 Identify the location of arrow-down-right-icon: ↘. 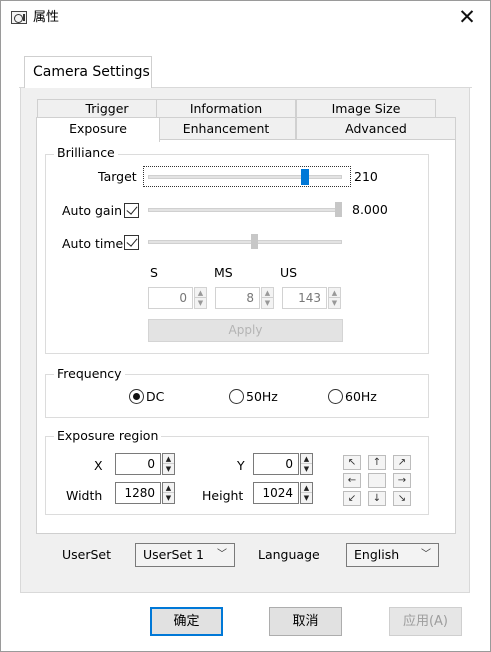
(402, 498).